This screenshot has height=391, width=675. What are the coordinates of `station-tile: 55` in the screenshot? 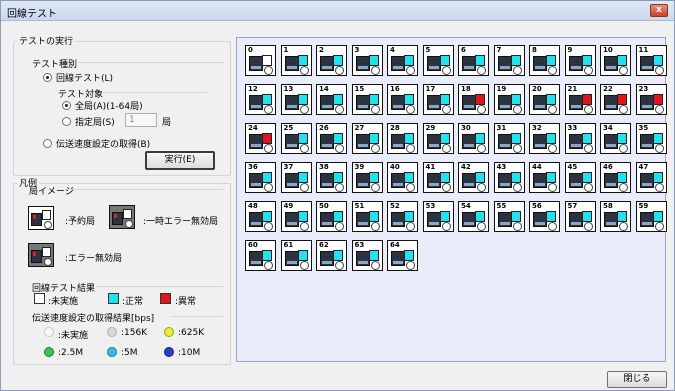 It's located at (509, 216).